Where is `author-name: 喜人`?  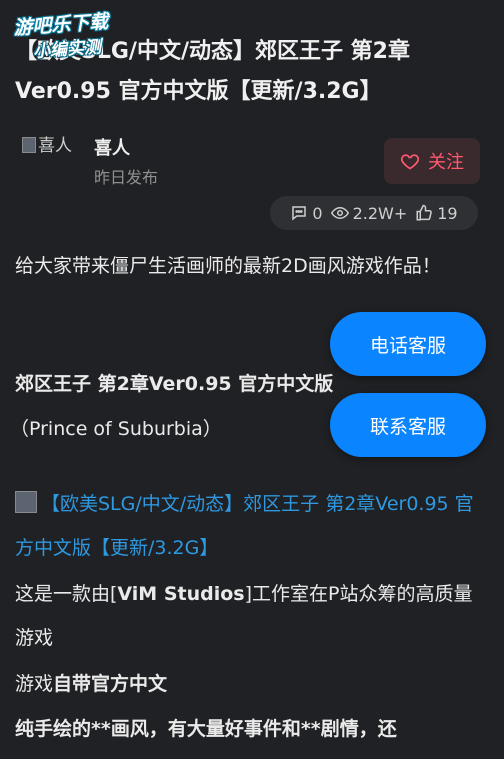 author-name: 喜人 is located at coordinates (112, 147).